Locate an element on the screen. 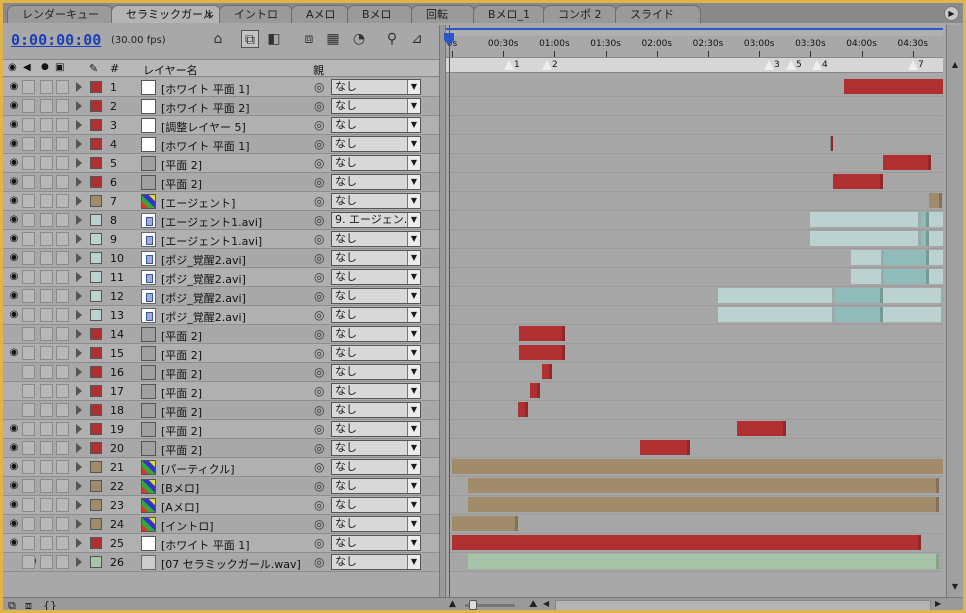 The image size is (966, 613). layer-row: ◉ 19 [平面 2] ◎ なし ▼ is located at coordinates (223, 429).